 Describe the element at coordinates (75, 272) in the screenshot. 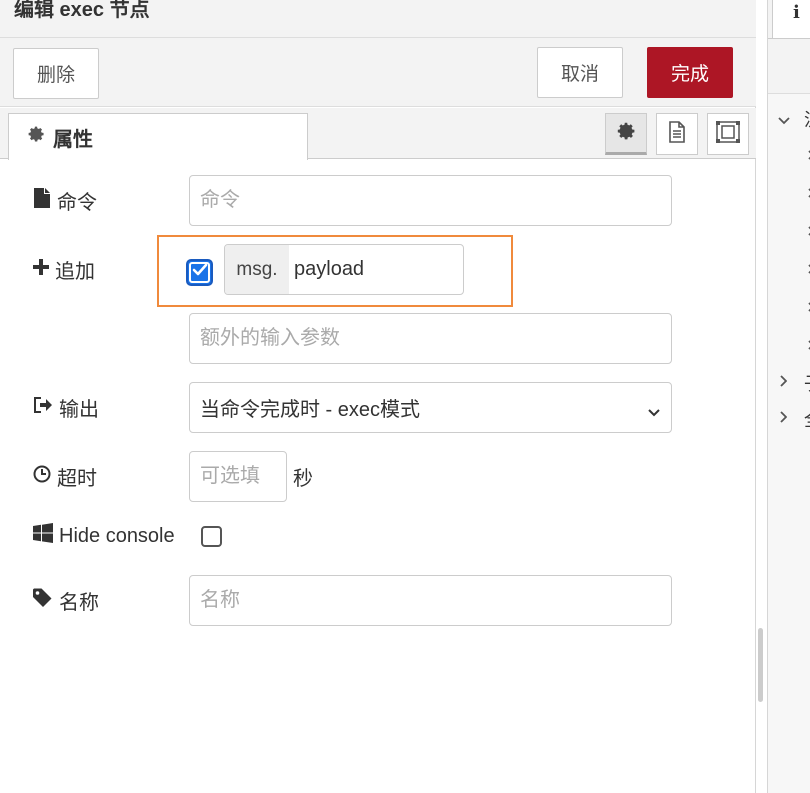

I see `append-label-text: 追加` at that location.